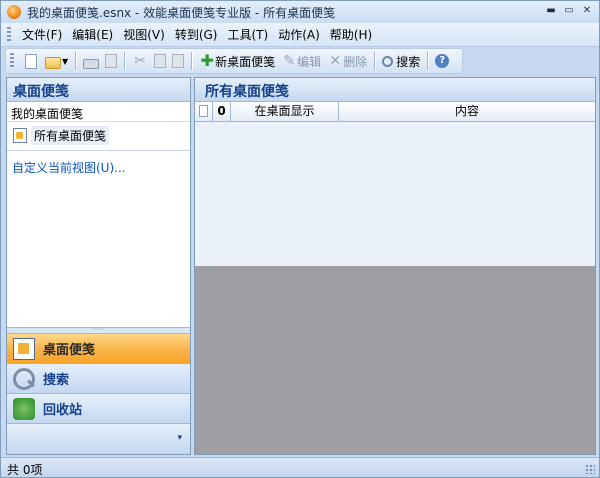  I want to click on notes-icon, so click(24, 348).